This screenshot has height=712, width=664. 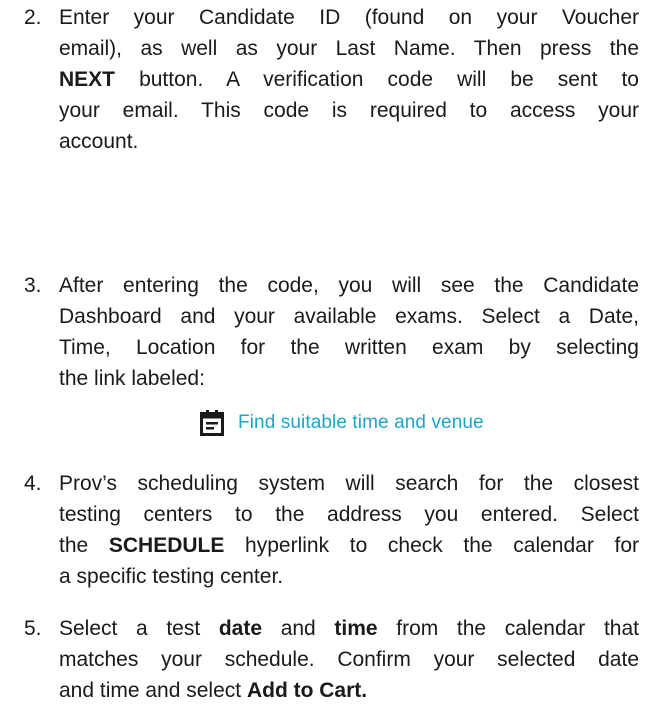 What do you see at coordinates (139, 628) in the screenshot?
I see `text-run: Select a test` at bounding box center [139, 628].